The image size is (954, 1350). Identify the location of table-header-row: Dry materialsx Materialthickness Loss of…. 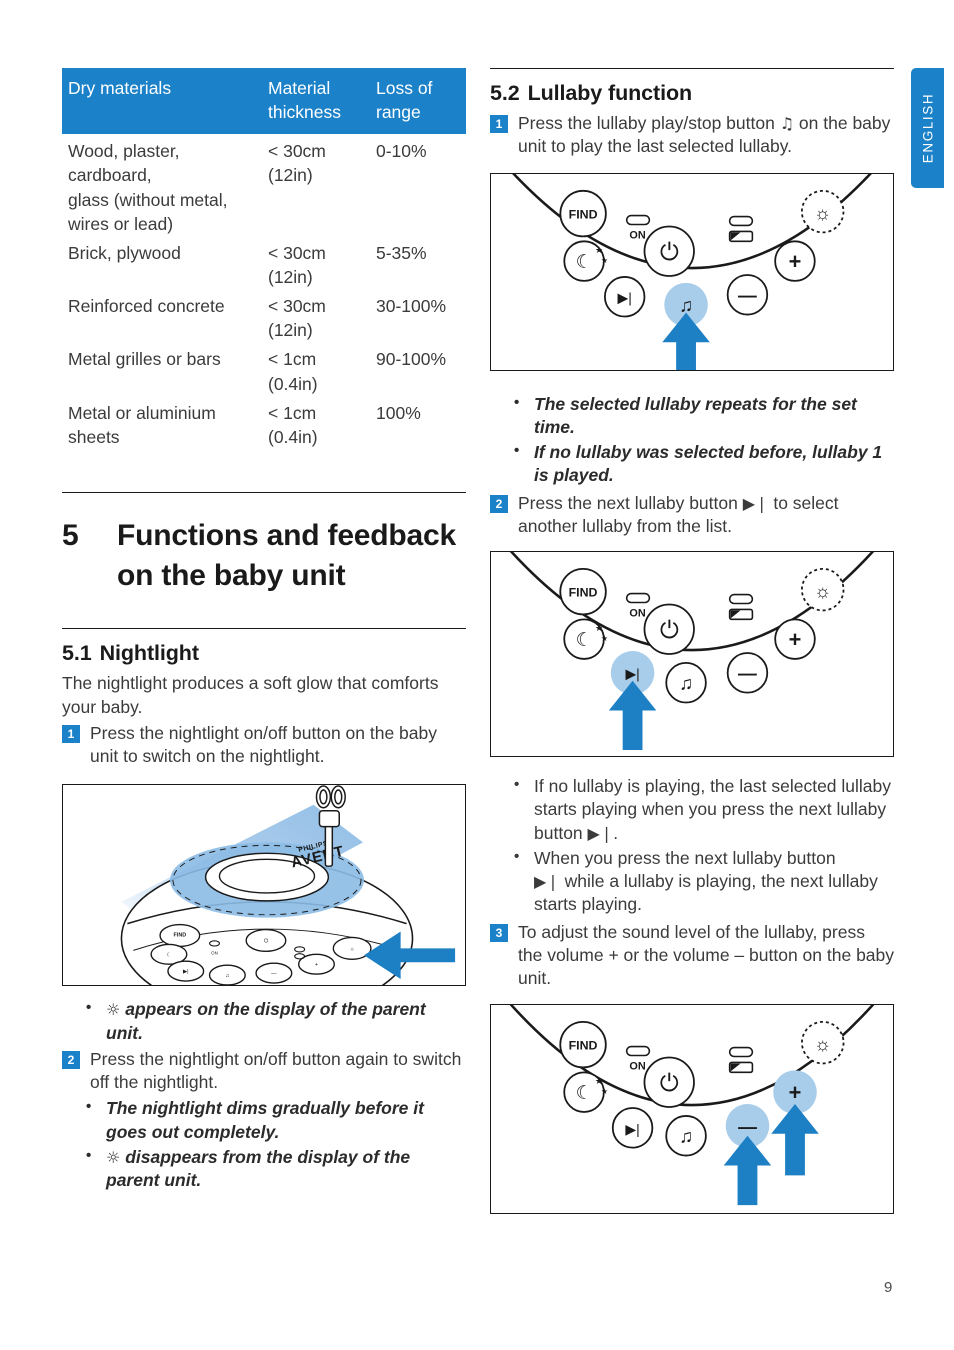
(264, 101).